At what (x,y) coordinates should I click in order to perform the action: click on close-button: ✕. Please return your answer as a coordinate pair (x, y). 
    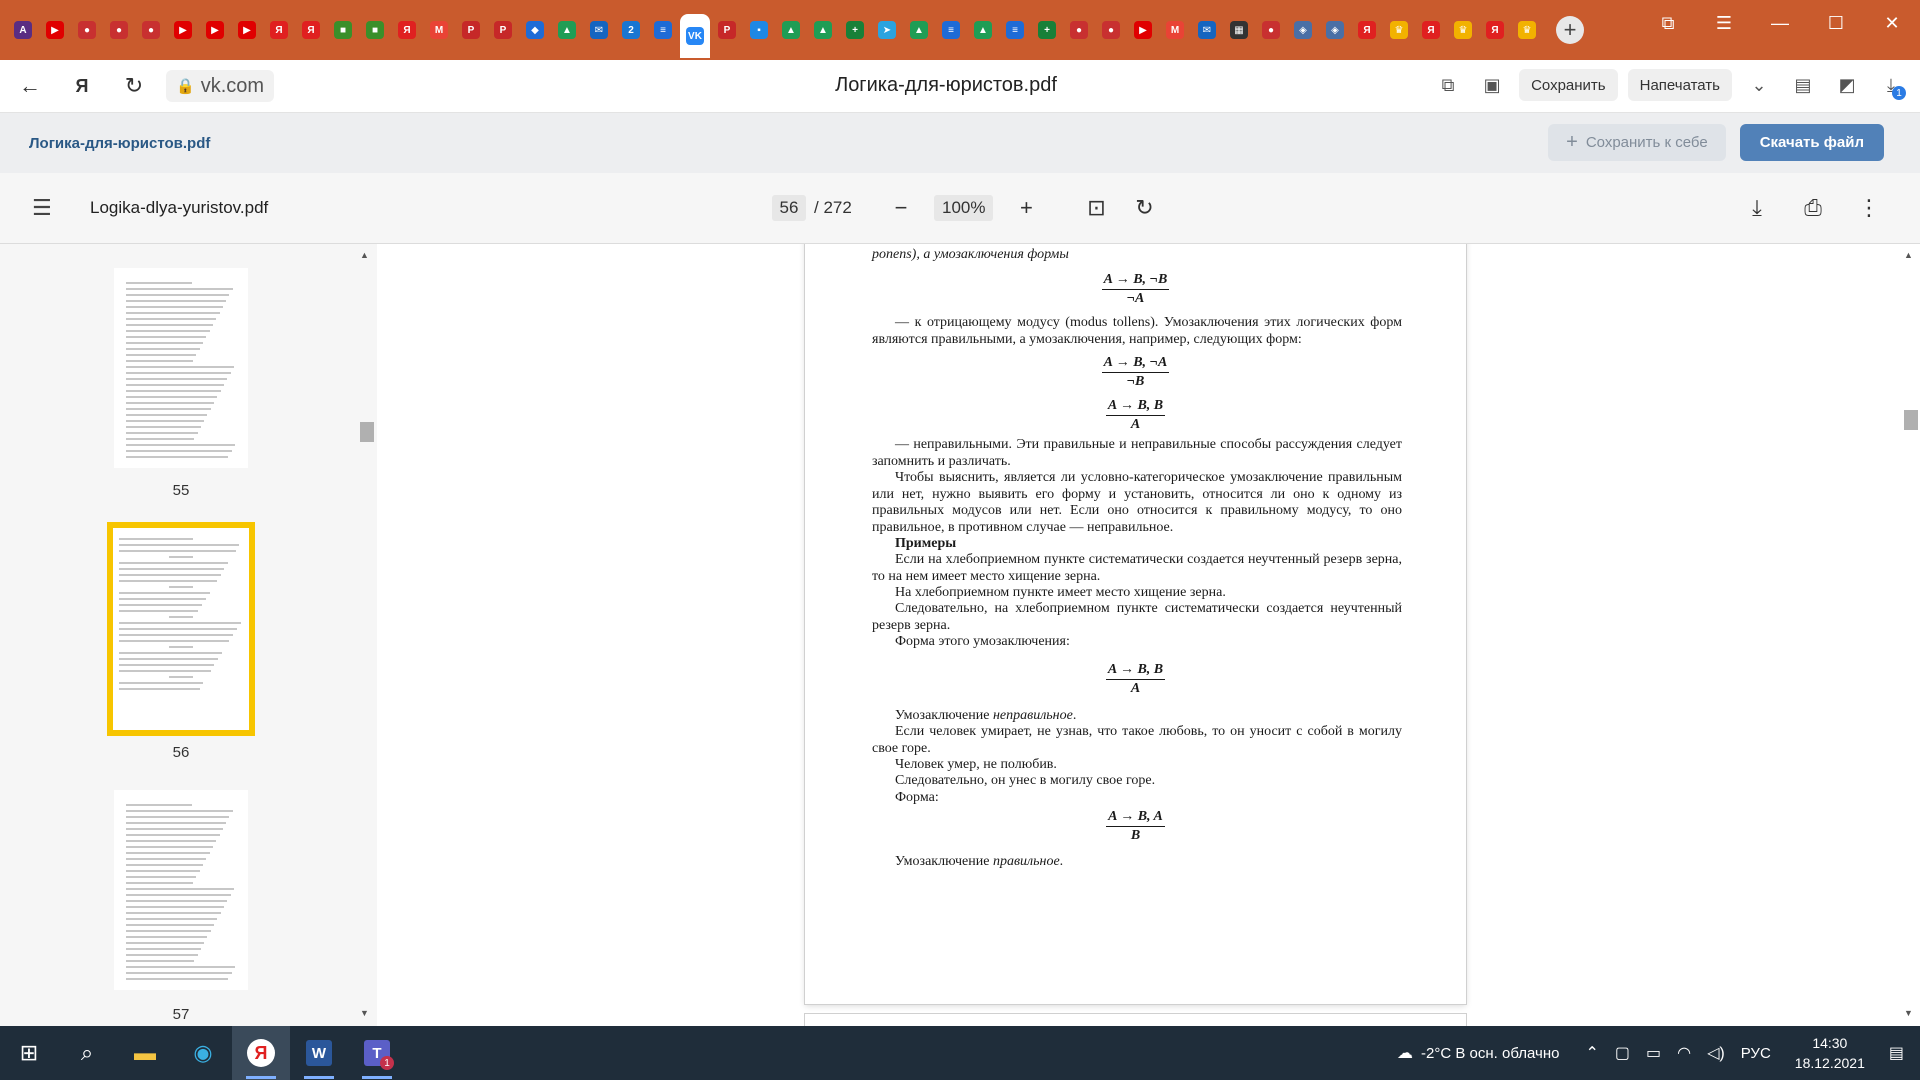
    Looking at the image, I should click on (1892, 23).